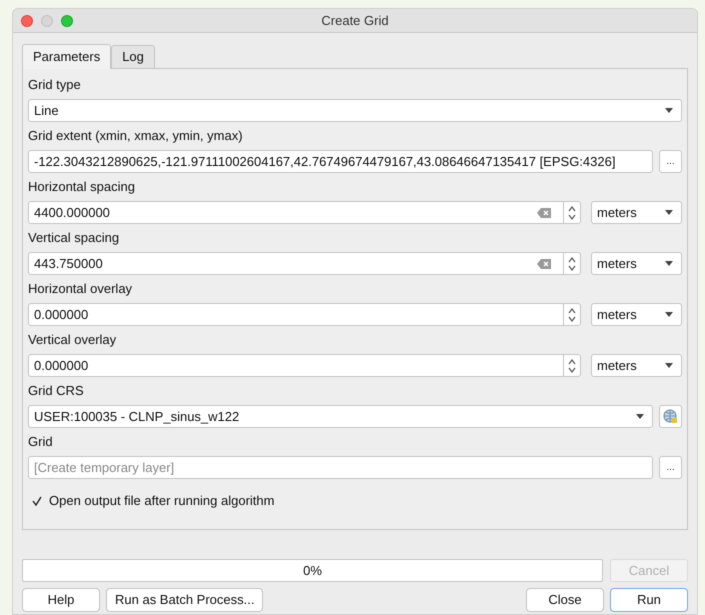  I want to click on extent-field: -122.3043212890625,-121.97111002604167,42.76749674479167,43.08646647135417 [EPSG:4326], so click(340, 161).